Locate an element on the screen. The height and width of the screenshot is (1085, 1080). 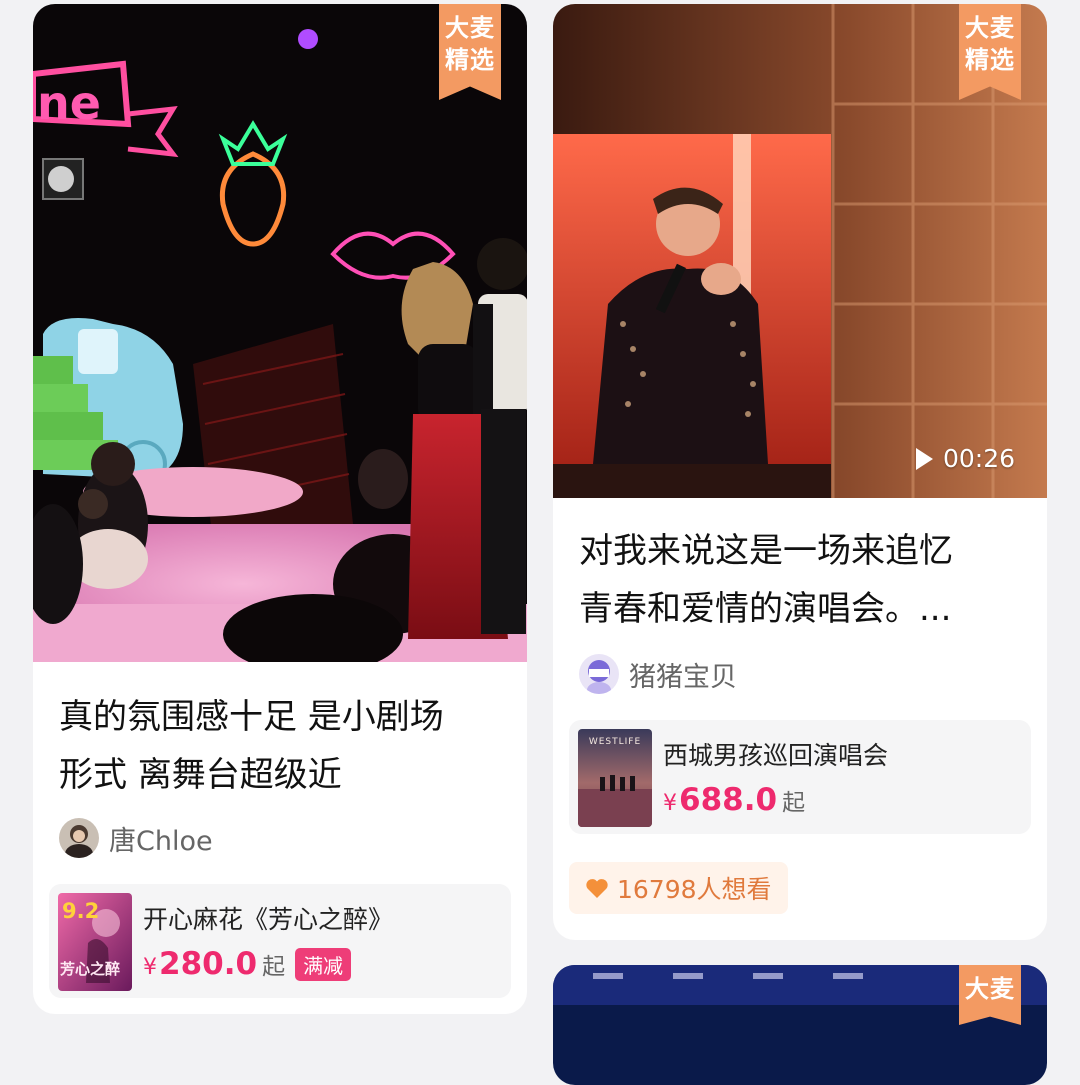
product-price: ¥ 688.0 起 is located at coordinates (734, 800).